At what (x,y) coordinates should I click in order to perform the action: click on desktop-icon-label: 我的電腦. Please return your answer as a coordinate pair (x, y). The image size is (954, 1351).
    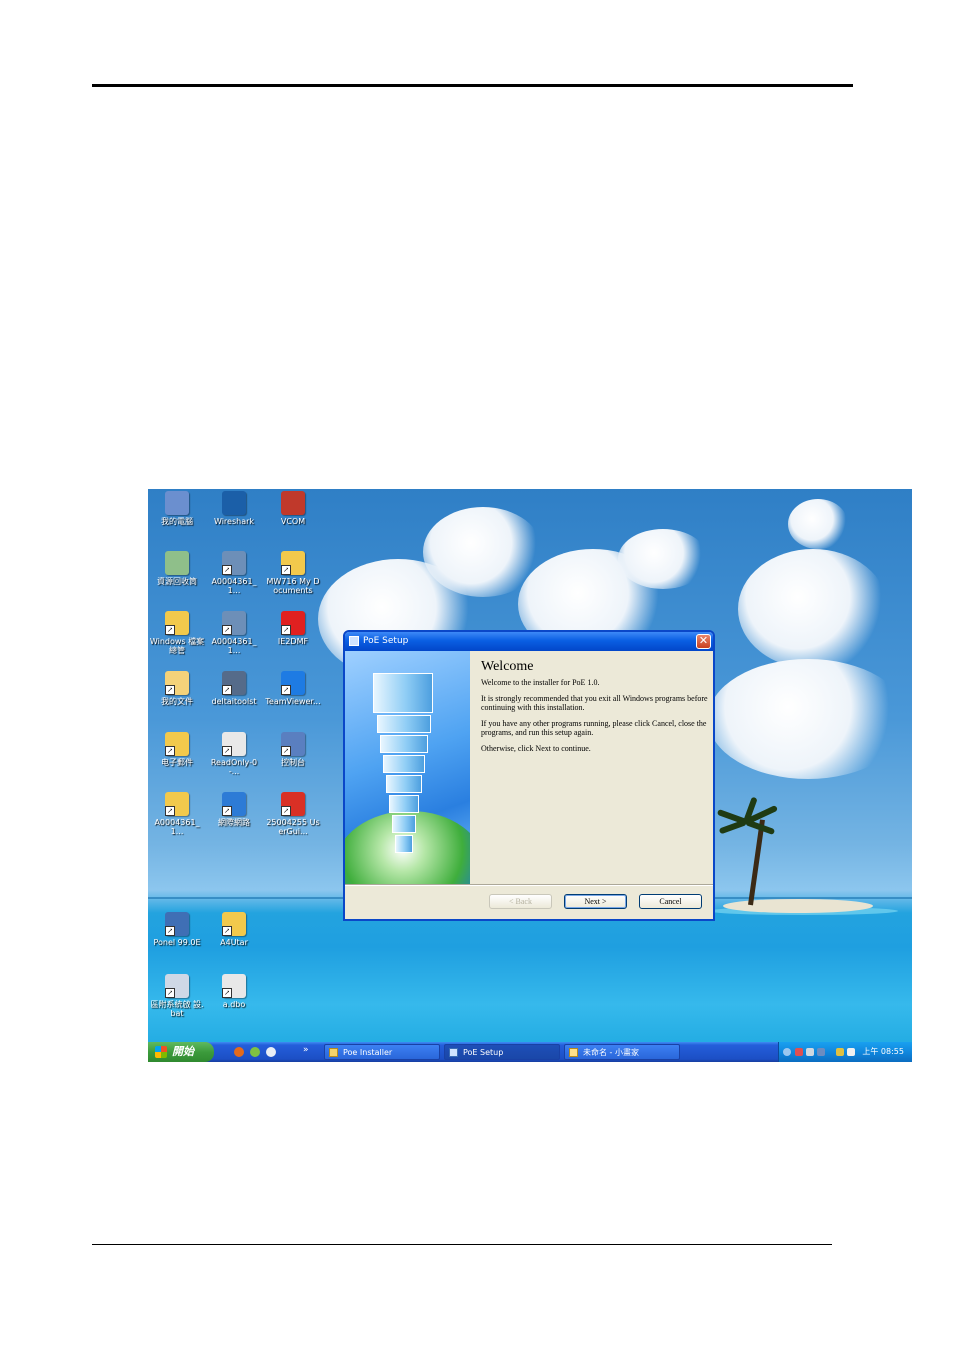
    Looking at the image, I should click on (177, 521).